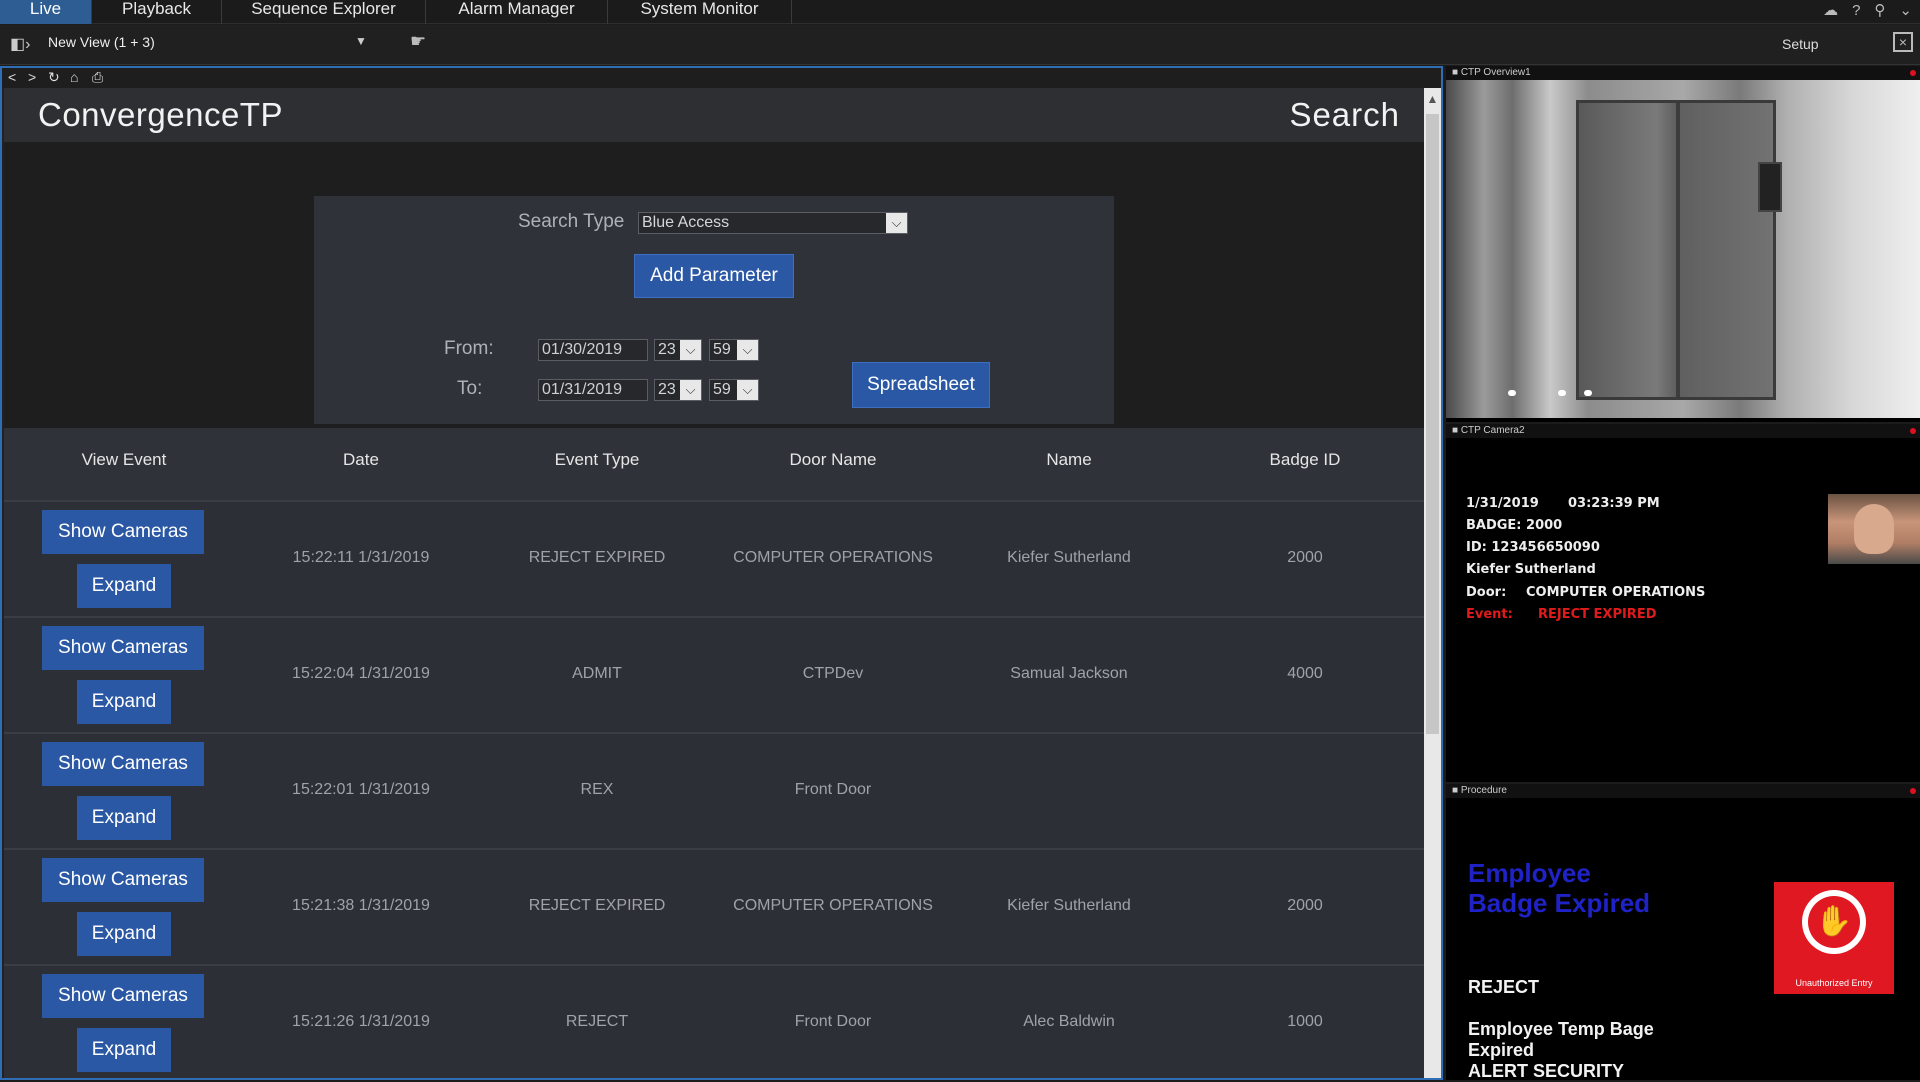 The image size is (1920, 1082). Describe the element at coordinates (1879, 10) in the screenshot. I see `pin-icon: ⚲` at that location.